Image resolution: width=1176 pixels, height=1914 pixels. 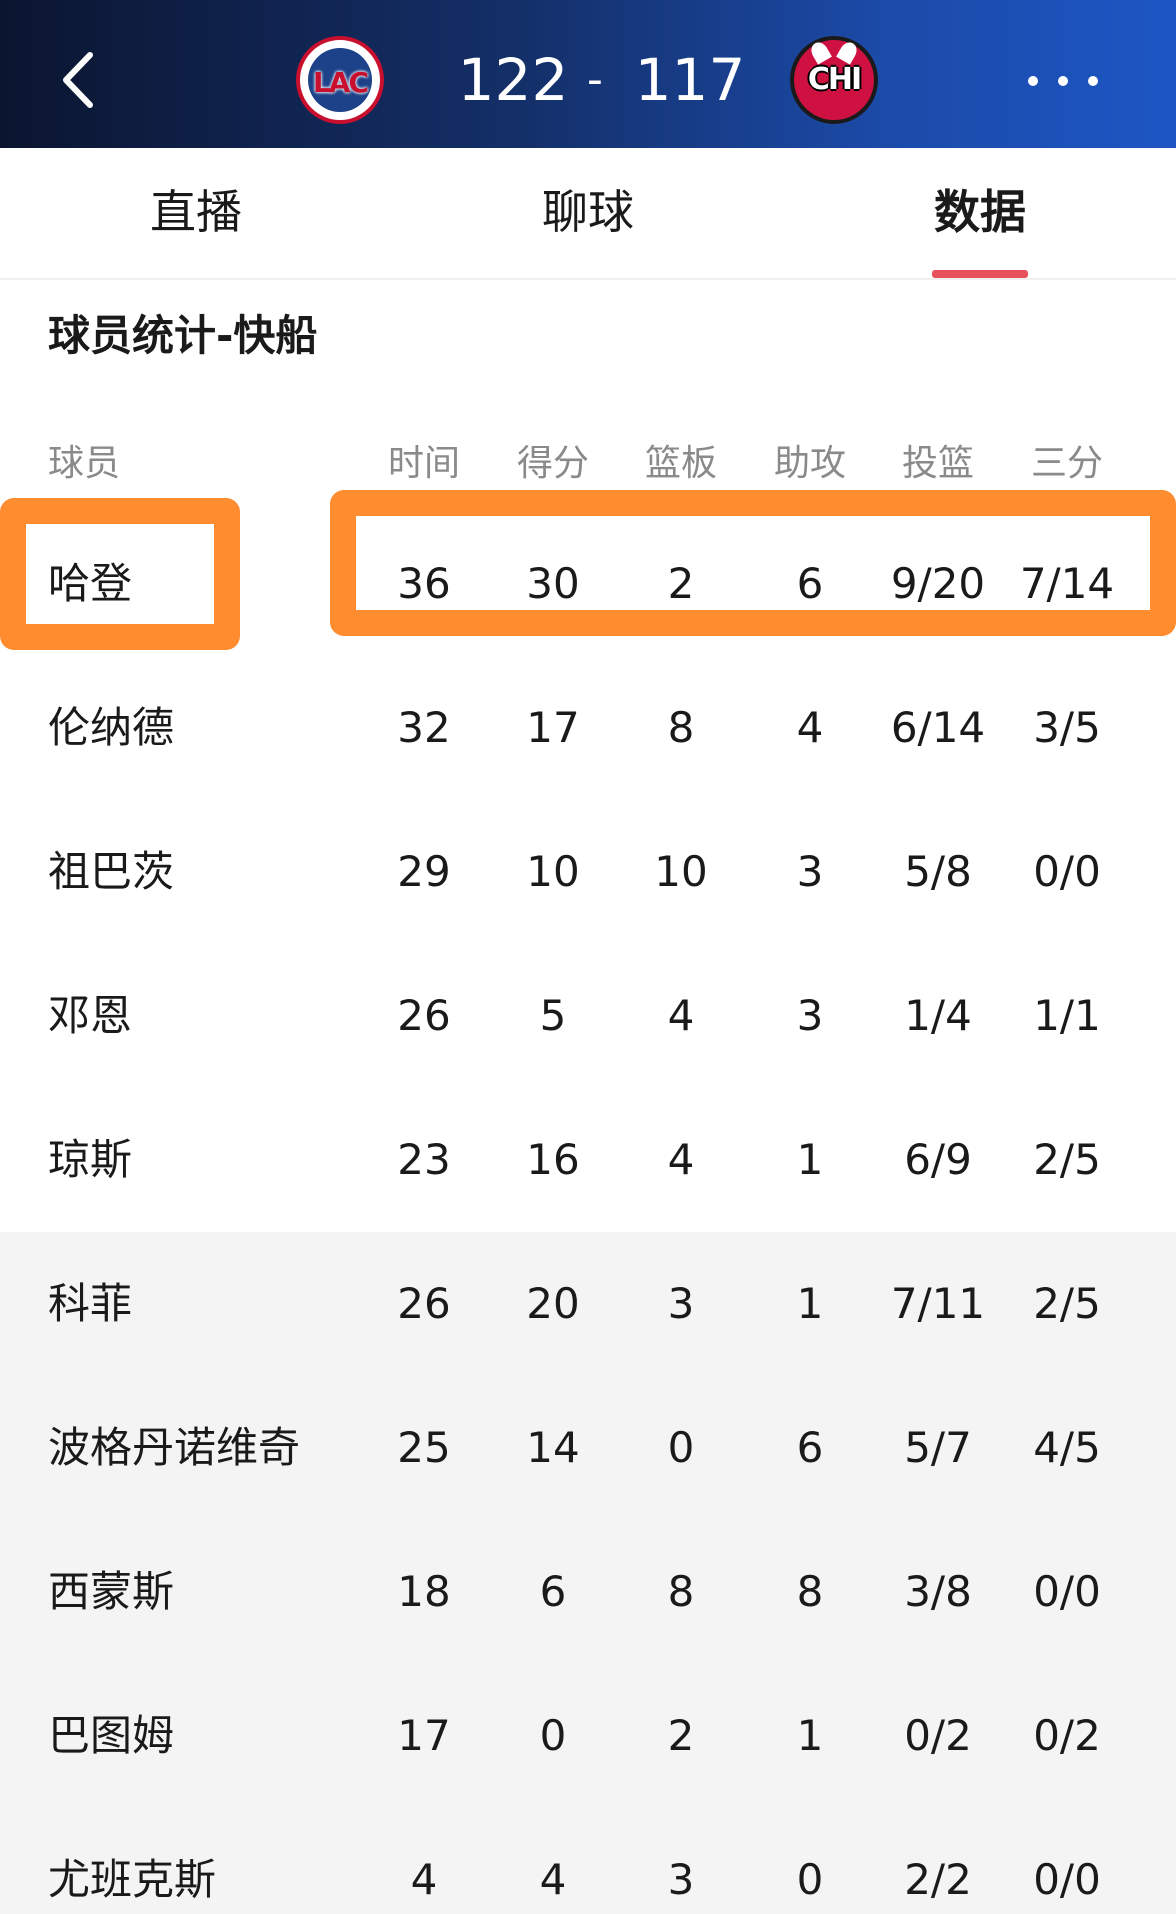 What do you see at coordinates (588, 1304) in the screenshot?
I see `table-row: 科菲 26 20 3 1 7/11 2/5 4` at bounding box center [588, 1304].